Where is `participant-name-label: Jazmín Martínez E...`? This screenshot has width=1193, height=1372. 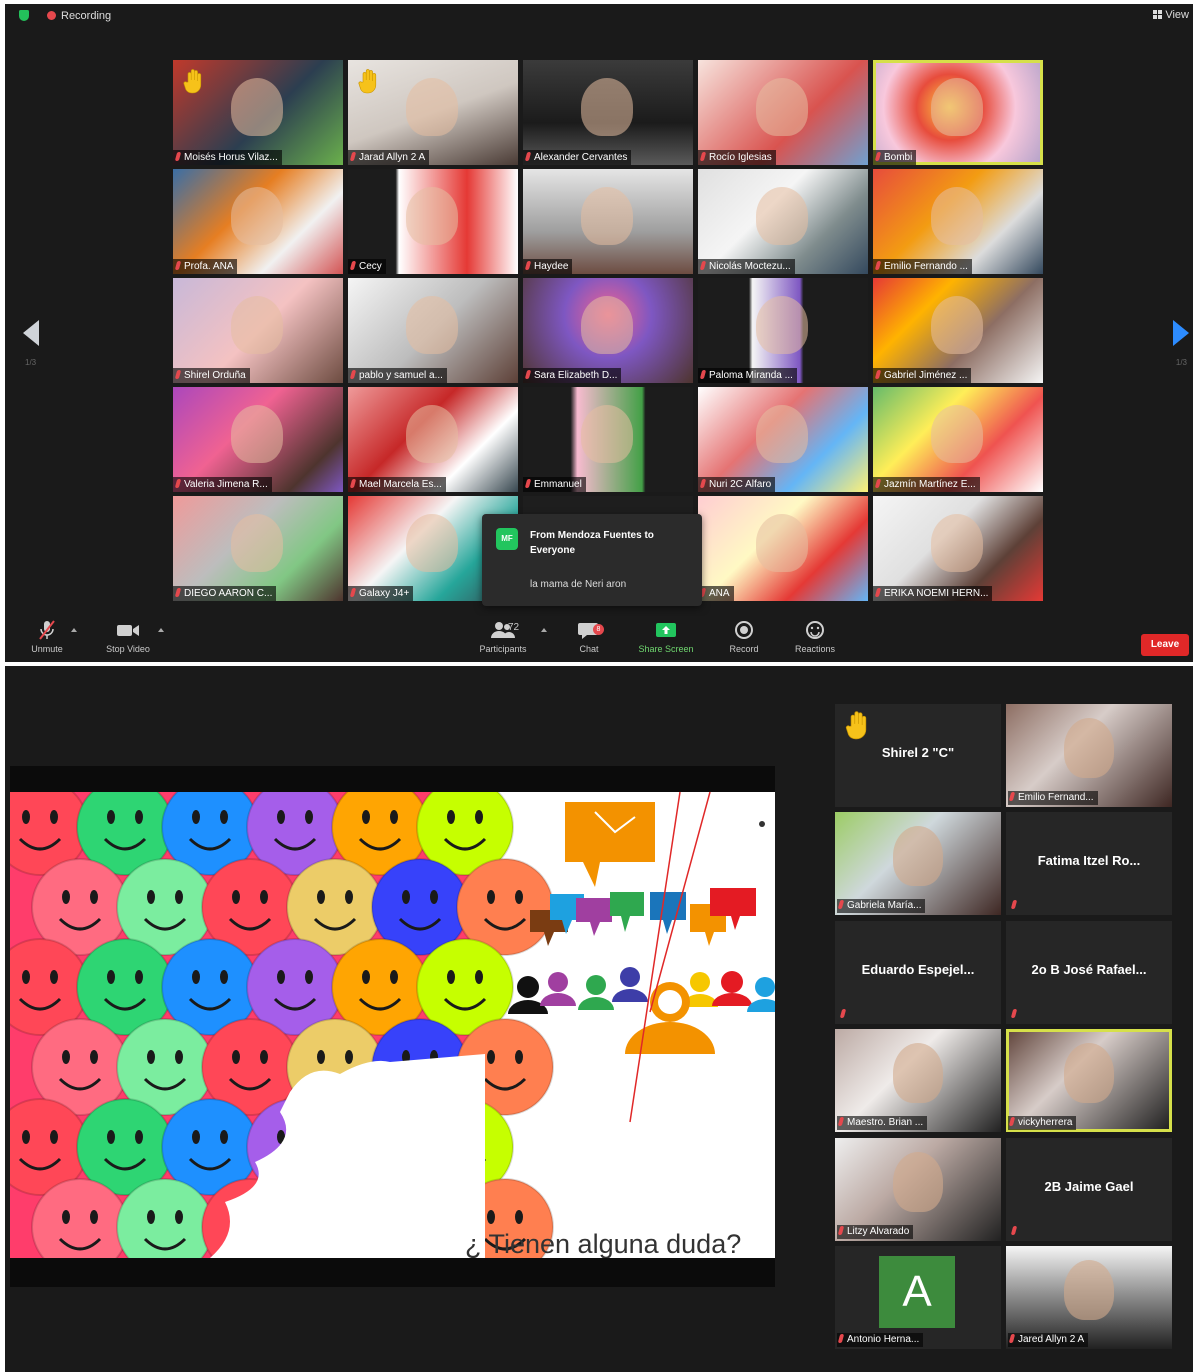
participant-name-label: Jazmín Martínez E... is located at coordinates (926, 484).